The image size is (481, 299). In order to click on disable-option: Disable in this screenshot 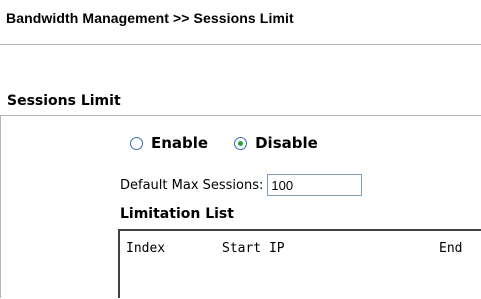, I will do `click(276, 143)`.